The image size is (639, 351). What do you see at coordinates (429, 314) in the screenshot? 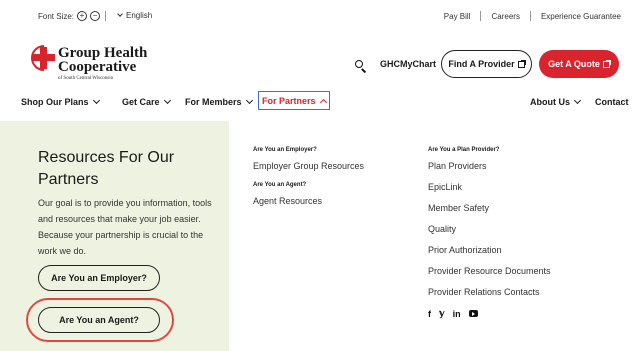
I see `facebook-icon: f` at bounding box center [429, 314].